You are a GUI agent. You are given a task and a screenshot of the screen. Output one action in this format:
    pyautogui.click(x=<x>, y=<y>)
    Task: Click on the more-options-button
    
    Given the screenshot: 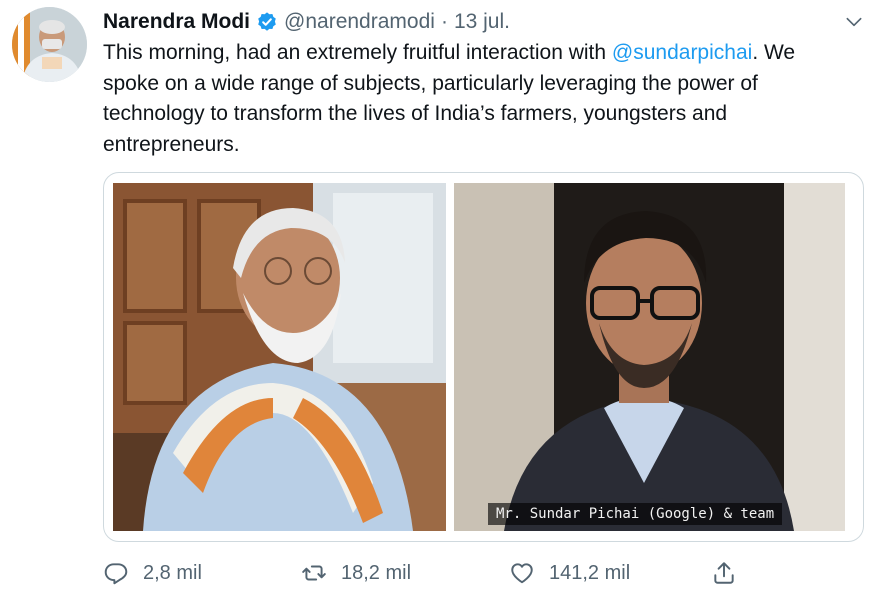 What is the action you would take?
    pyautogui.click(x=854, y=22)
    